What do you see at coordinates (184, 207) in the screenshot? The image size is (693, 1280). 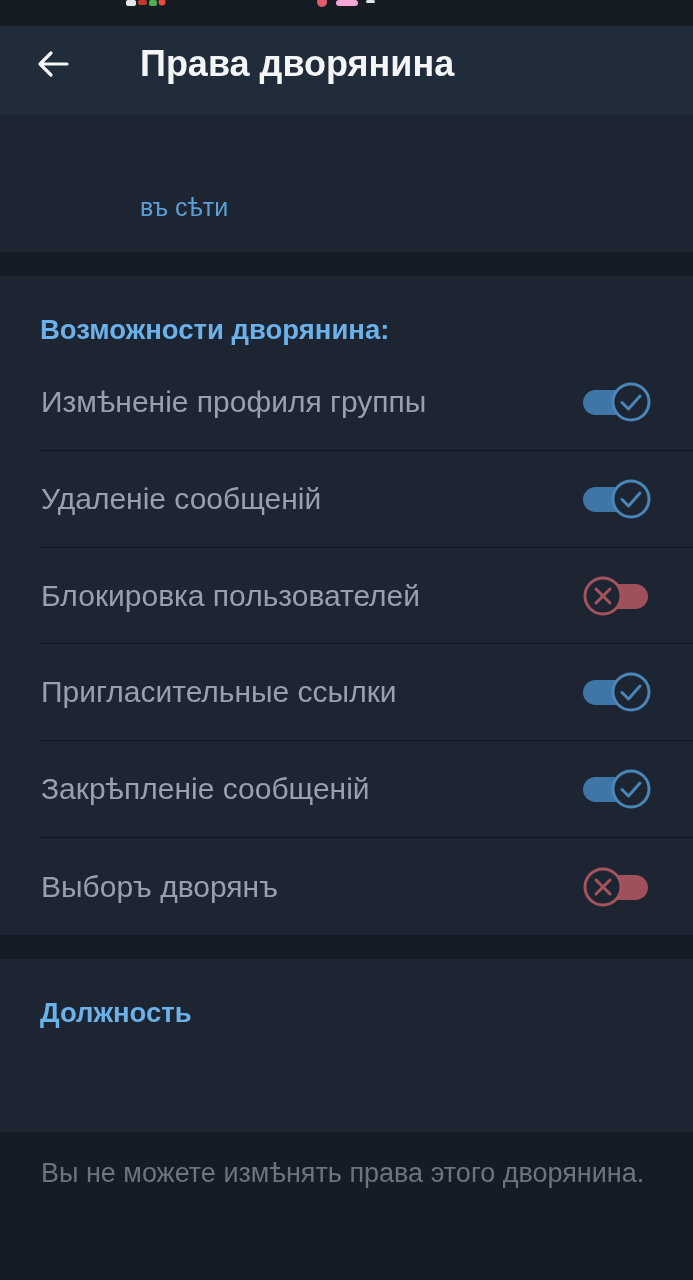 I see `online-status: въ сѣти` at bounding box center [184, 207].